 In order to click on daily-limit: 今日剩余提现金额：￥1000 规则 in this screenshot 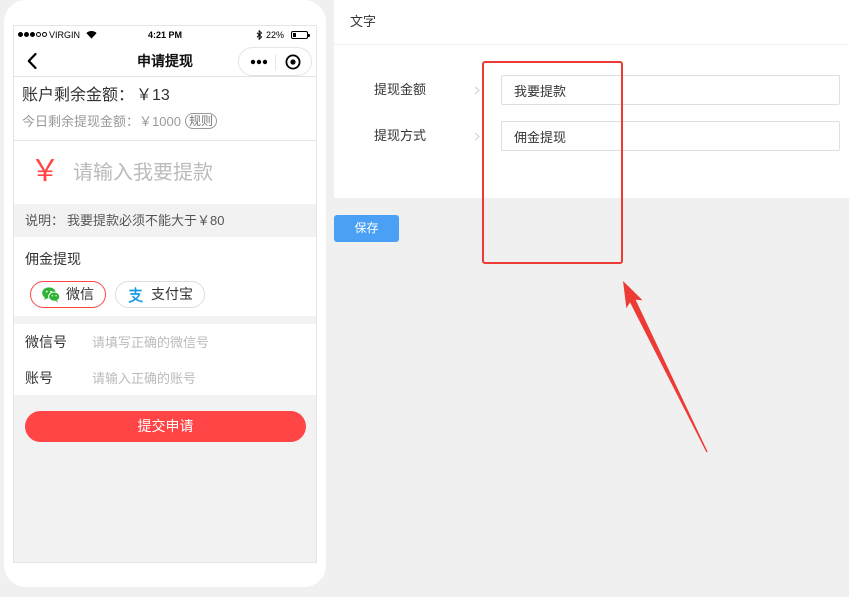, I will do `click(119, 122)`.